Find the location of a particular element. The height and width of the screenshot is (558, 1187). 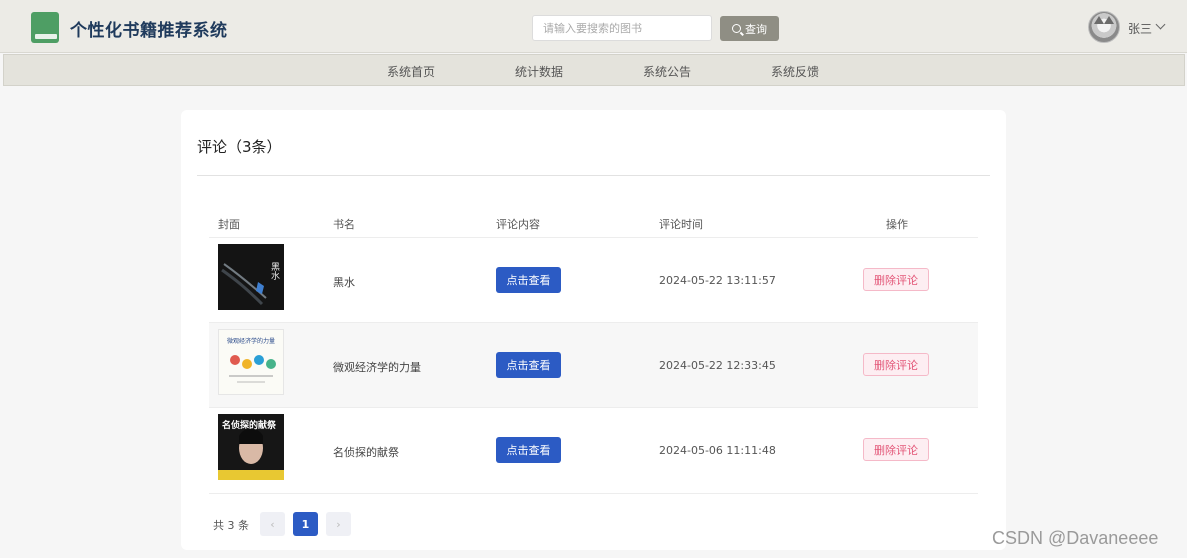

book-name: 名侦探的献祭 is located at coordinates (366, 452).